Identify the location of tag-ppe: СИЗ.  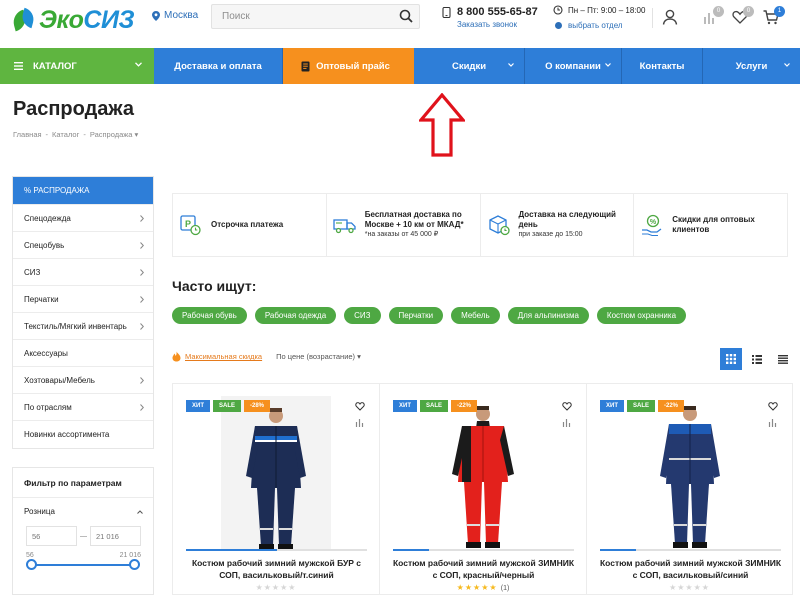
(362, 315).